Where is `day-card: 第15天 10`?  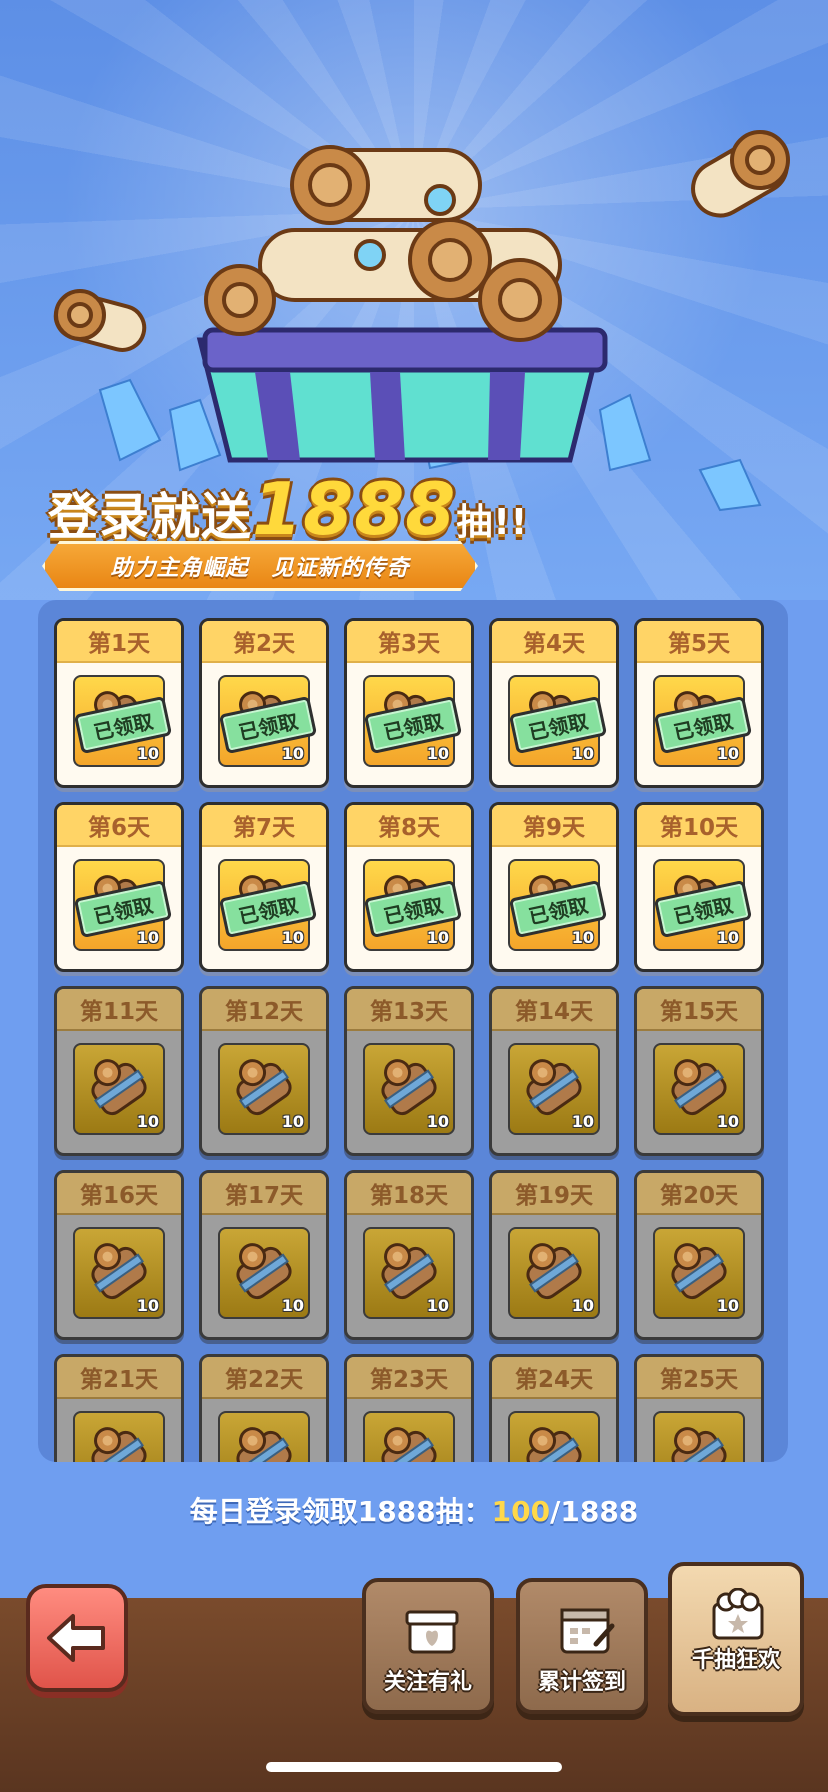
day-card: 第15天 10 is located at coordinates (699, 1071).